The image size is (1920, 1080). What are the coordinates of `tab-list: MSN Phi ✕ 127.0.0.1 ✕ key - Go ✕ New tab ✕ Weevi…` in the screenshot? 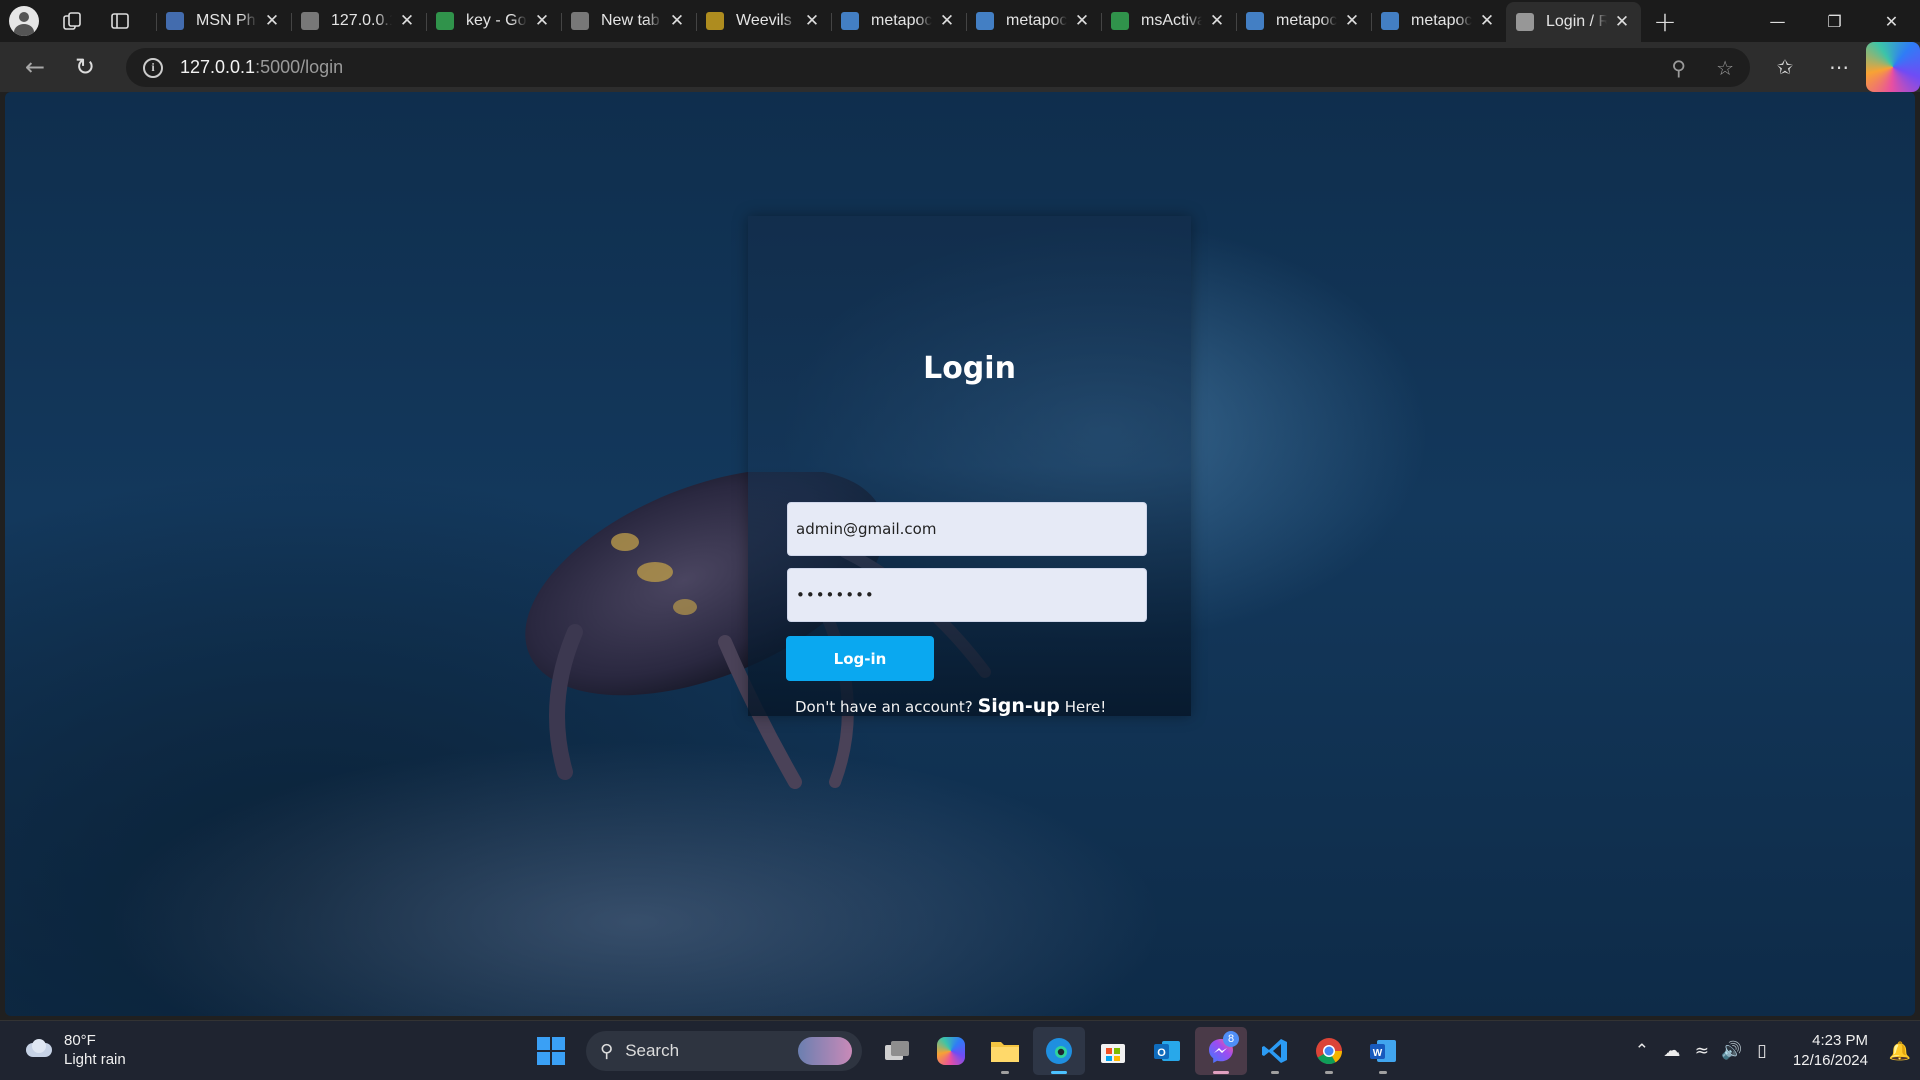 It's located at (898, 21).